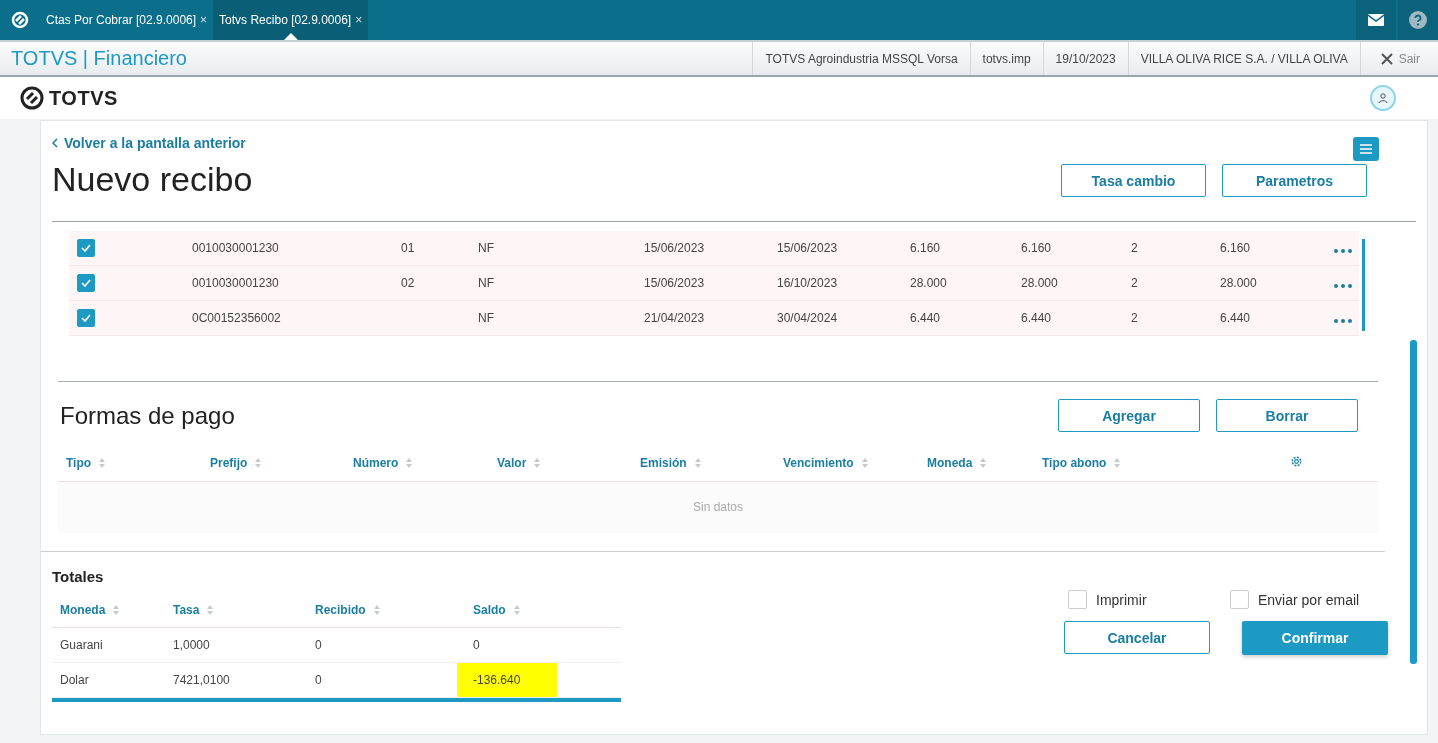 Image resolution: width=1438 pixels, height=743 pixels. Describe the element at coordinates (663, 463) in the screenshot. I see `column-header: Emisión` at that location.